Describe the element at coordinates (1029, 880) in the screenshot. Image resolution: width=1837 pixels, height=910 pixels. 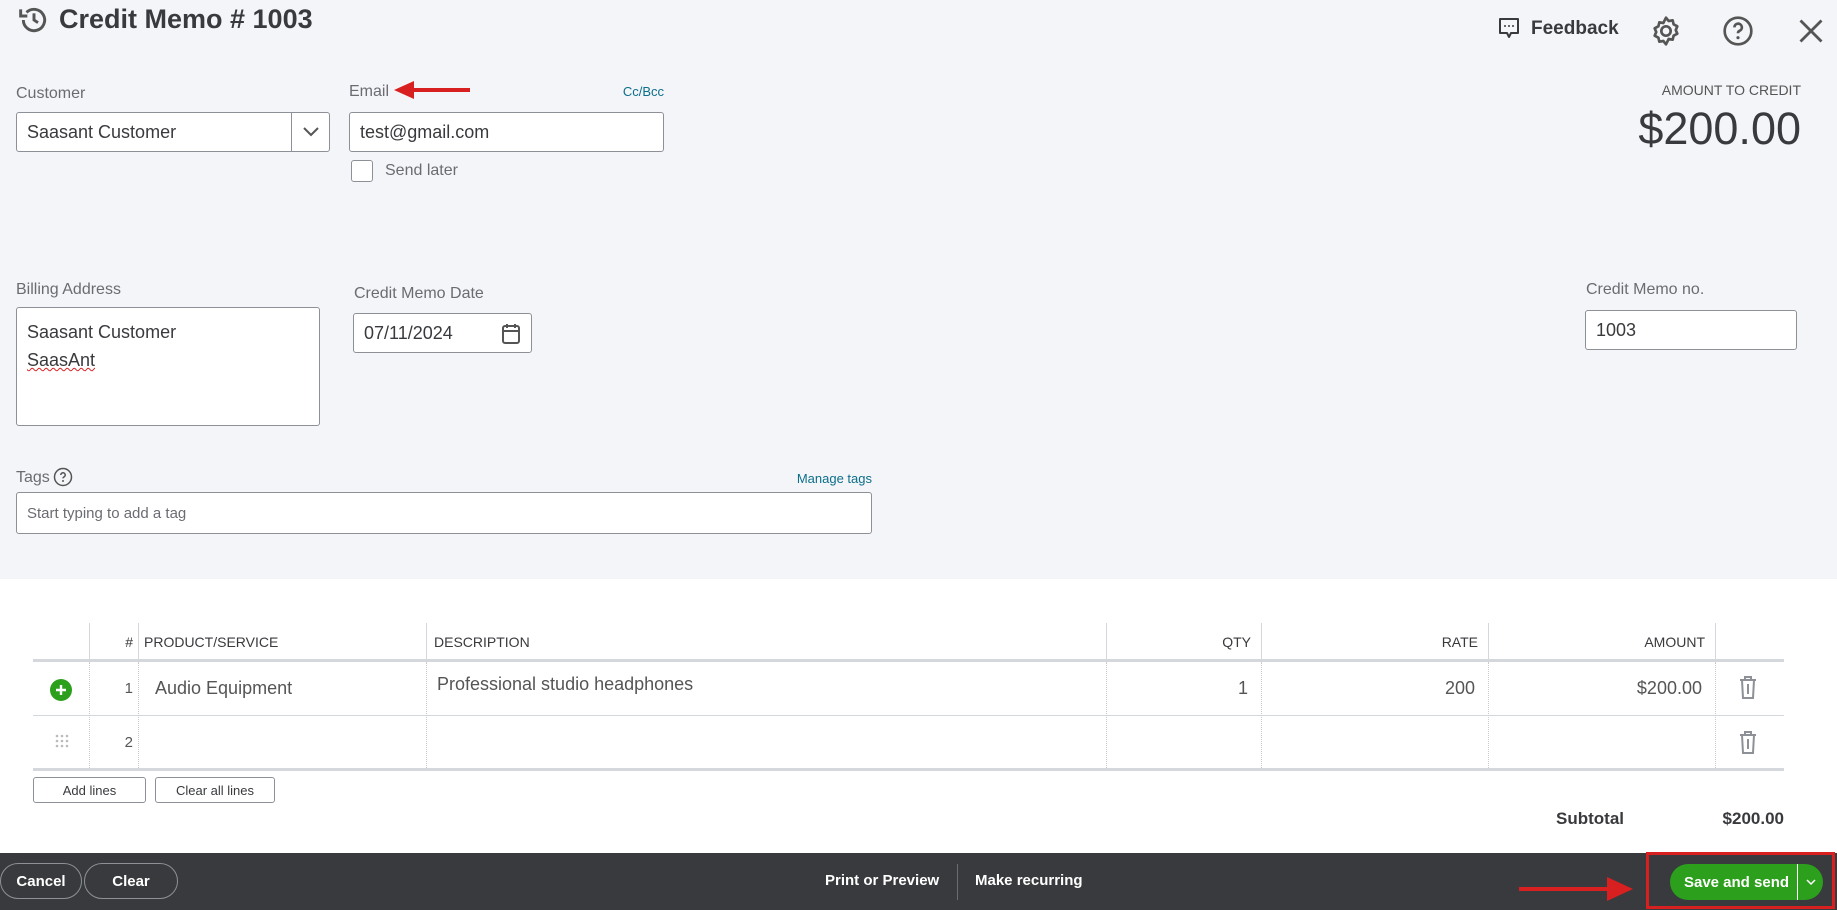
I see `make-recurring-button: Make recurring` at that location.